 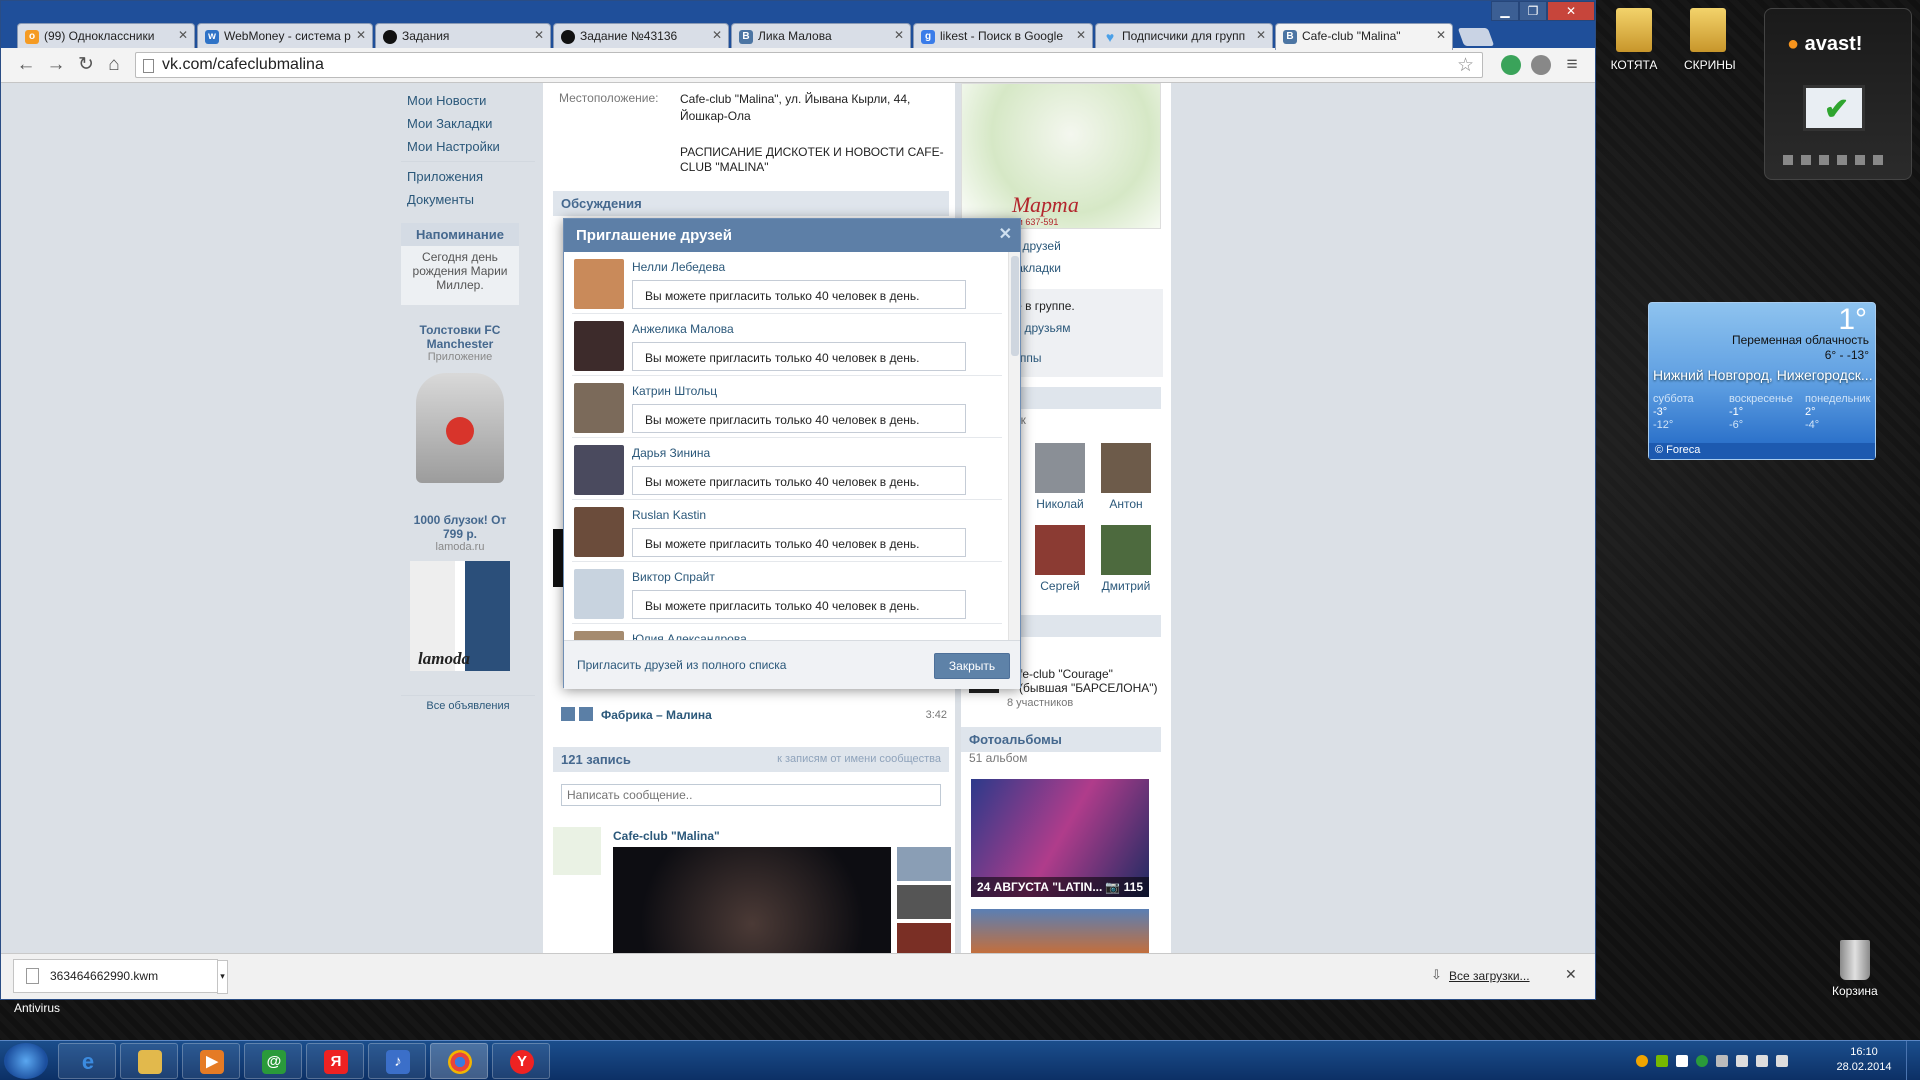 I want to click on discussions-header: Обсуждения, so click(x=751, y=203).